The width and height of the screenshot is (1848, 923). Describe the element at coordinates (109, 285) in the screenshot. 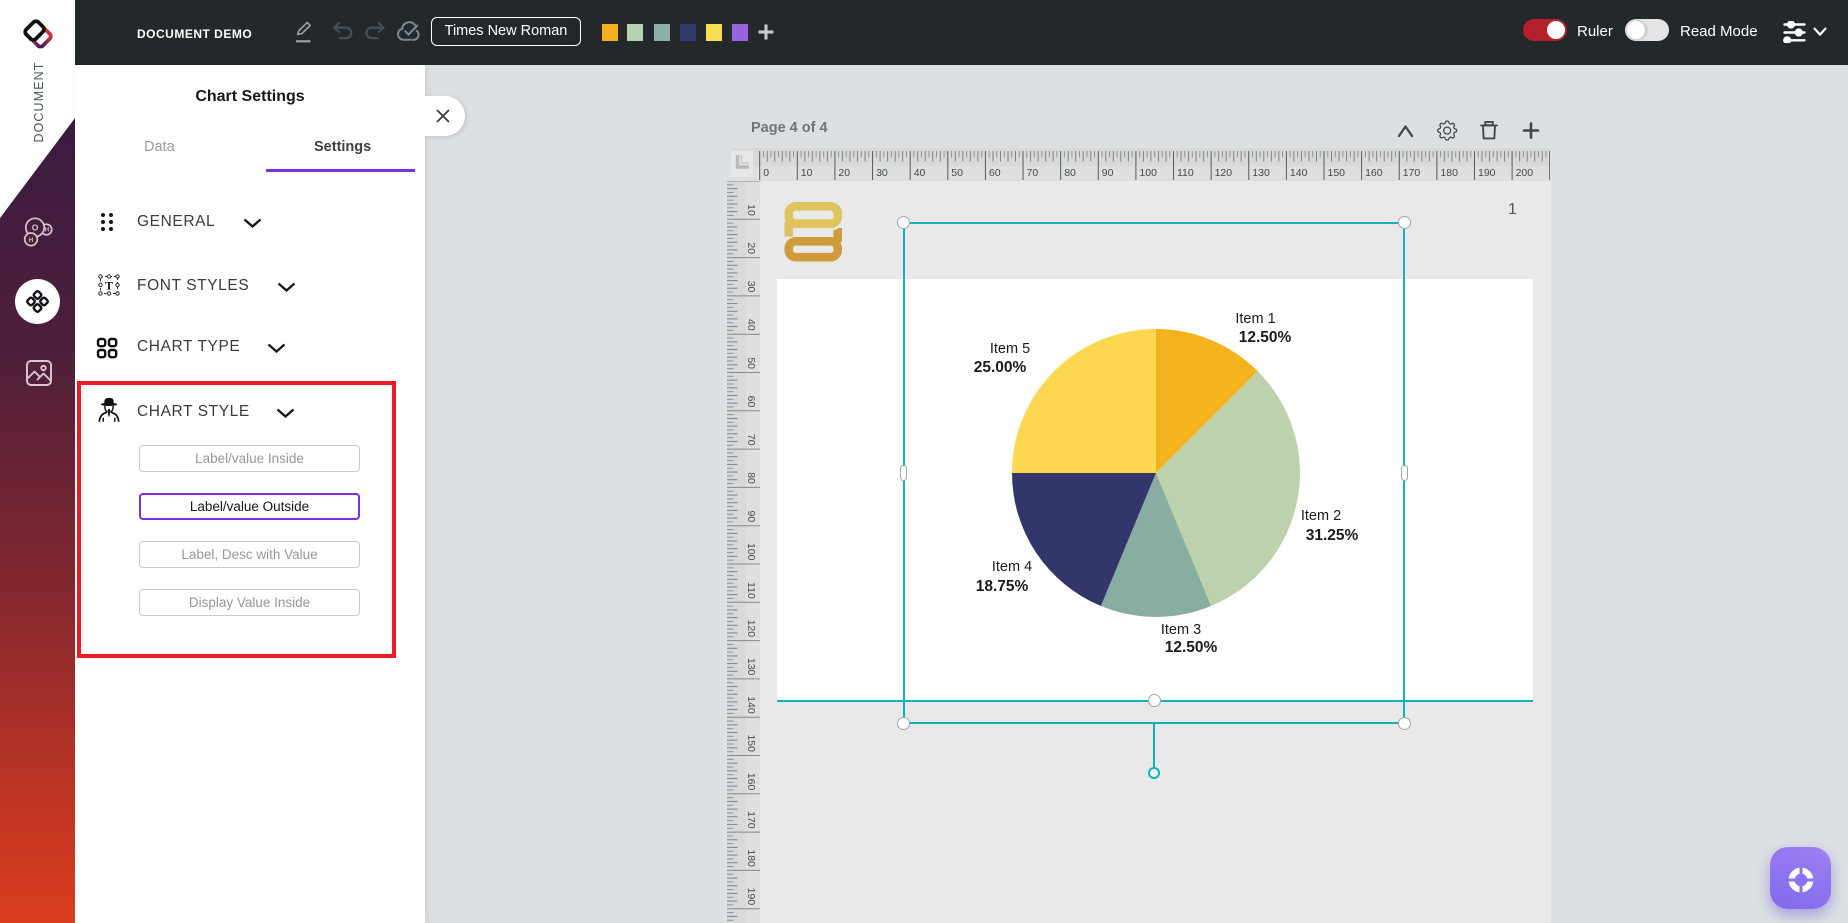

I see `svg-text: T` at that location.